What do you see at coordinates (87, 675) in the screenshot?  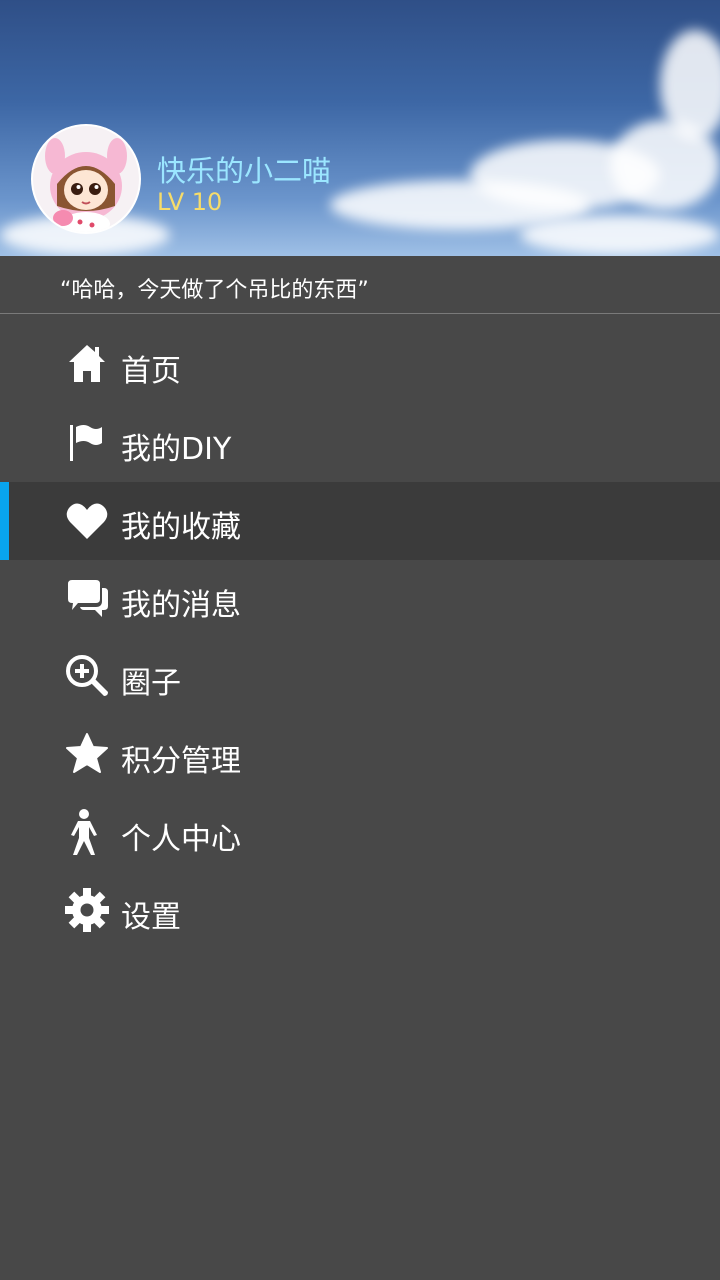 I see `zoom-in-icon` at bounding box center [87, 675].